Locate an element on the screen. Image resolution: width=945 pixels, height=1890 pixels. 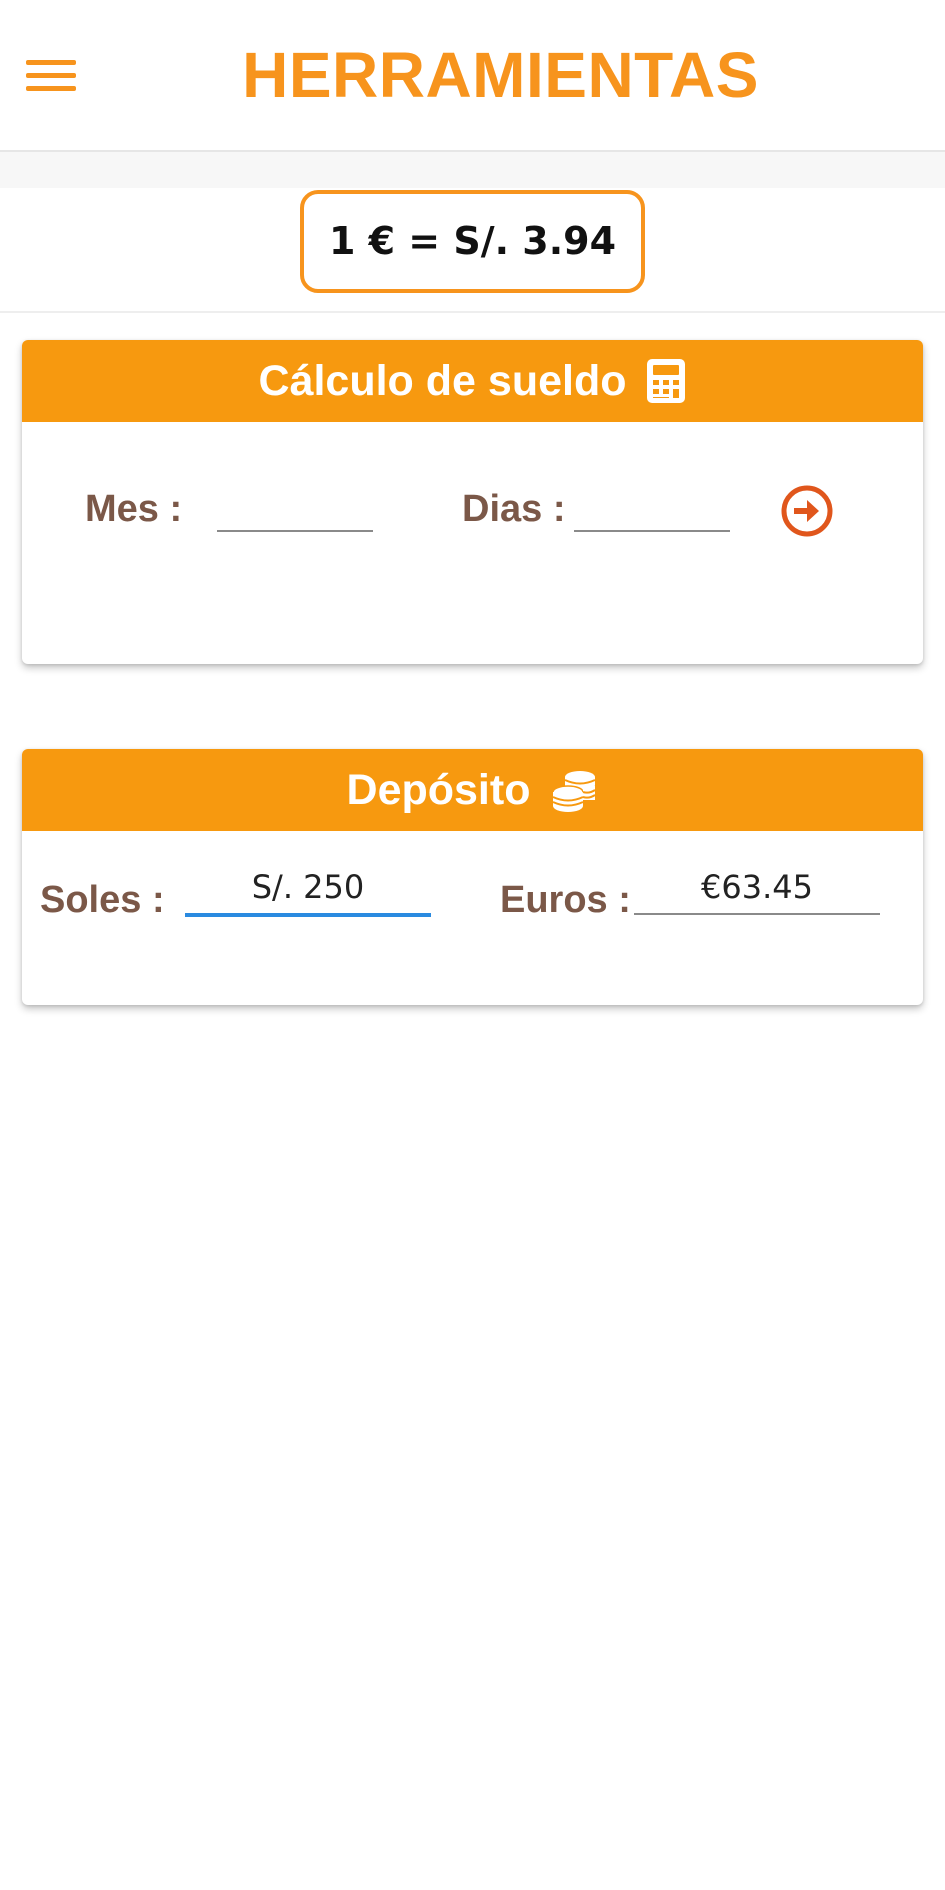
dias-label: Dias : is located at coordinates (514, 509).